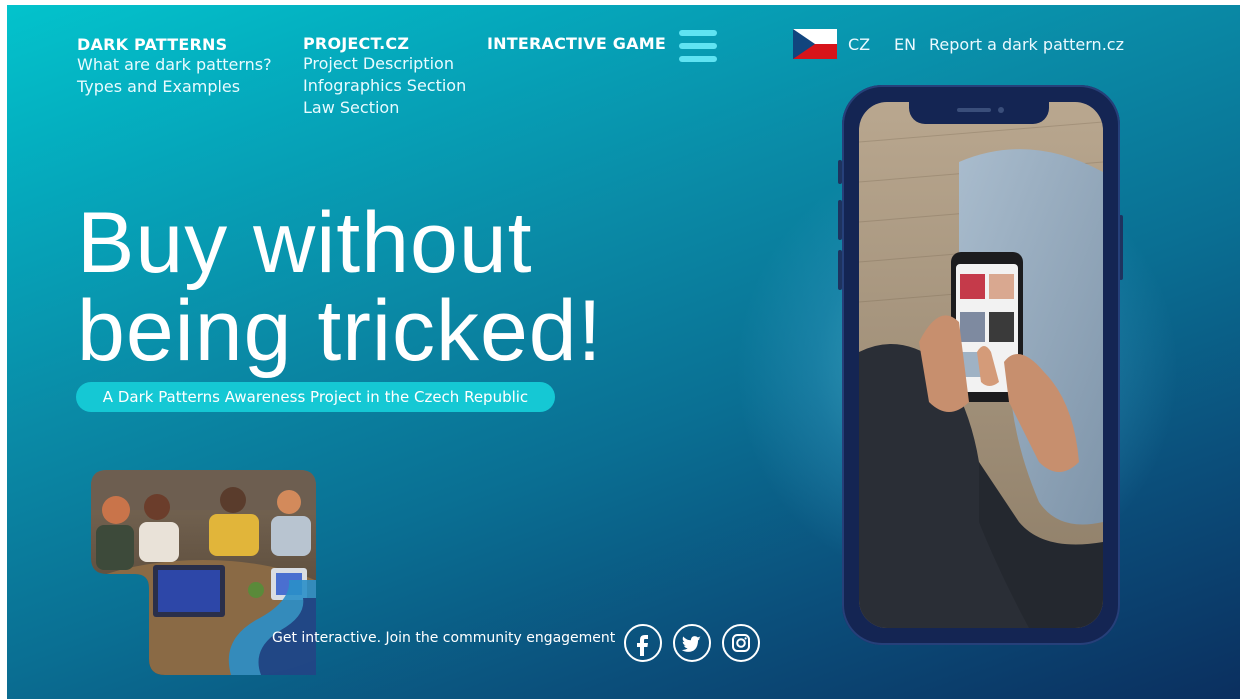 This screenshot has height=700, width=1247. Describe the element at coordinates (692, 643) in the screenshot. I see `twitter-icon` at that location.